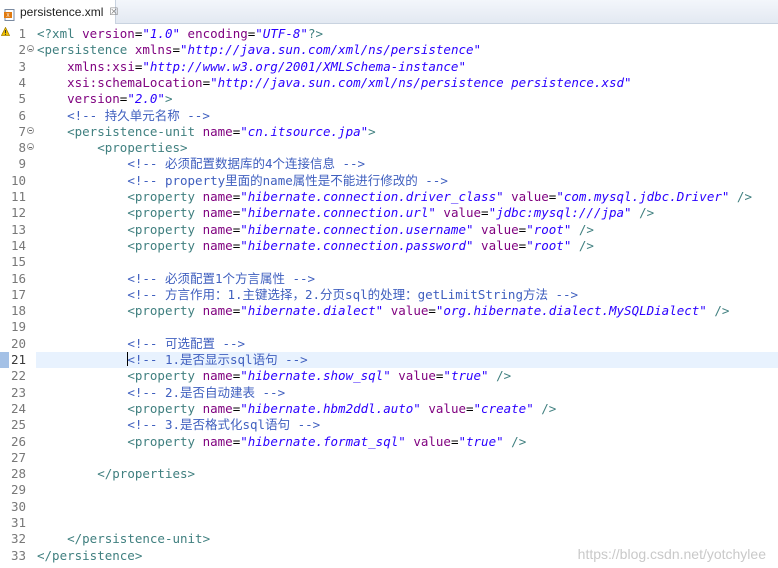  What do you see at coordinates (161, 393) in the screenshot?
I see `code-line: <!-- 2.是否自动建表 -->` at bounding box center [161, 393].